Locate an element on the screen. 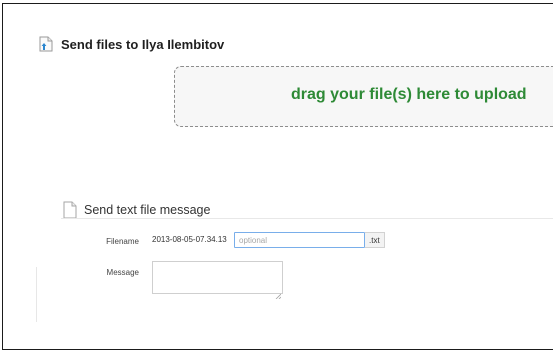 This screenshot has width=554, height=352. left-divider is located at coordinates (36, 294).